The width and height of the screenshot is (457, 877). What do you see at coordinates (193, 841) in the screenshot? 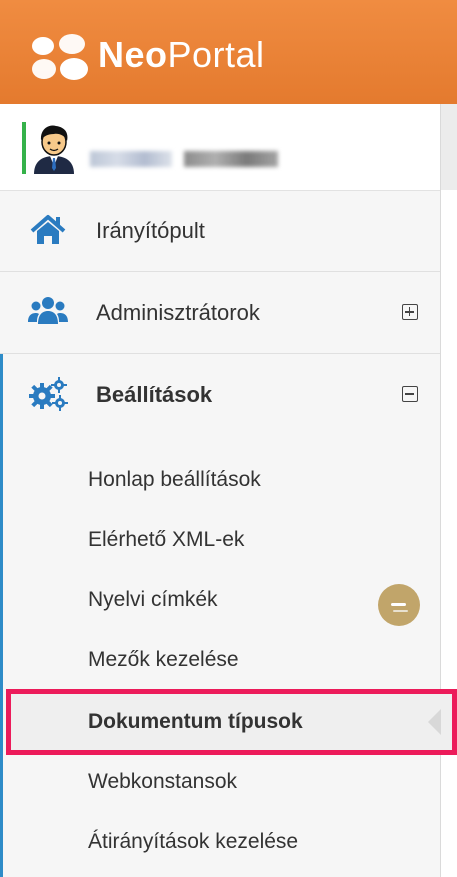
I see `submenu-item-label: Átirányítások kezelése` at bounding box center [193, 841].